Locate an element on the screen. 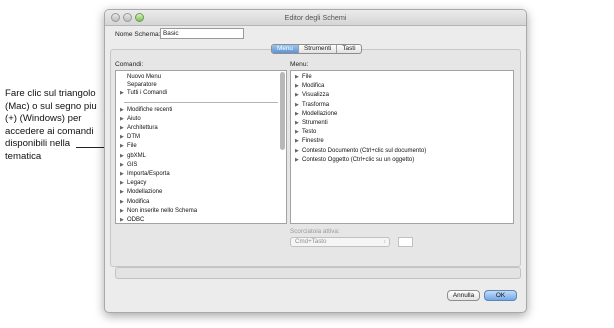  list-item: Separatore is located at coordinates (201, 85).